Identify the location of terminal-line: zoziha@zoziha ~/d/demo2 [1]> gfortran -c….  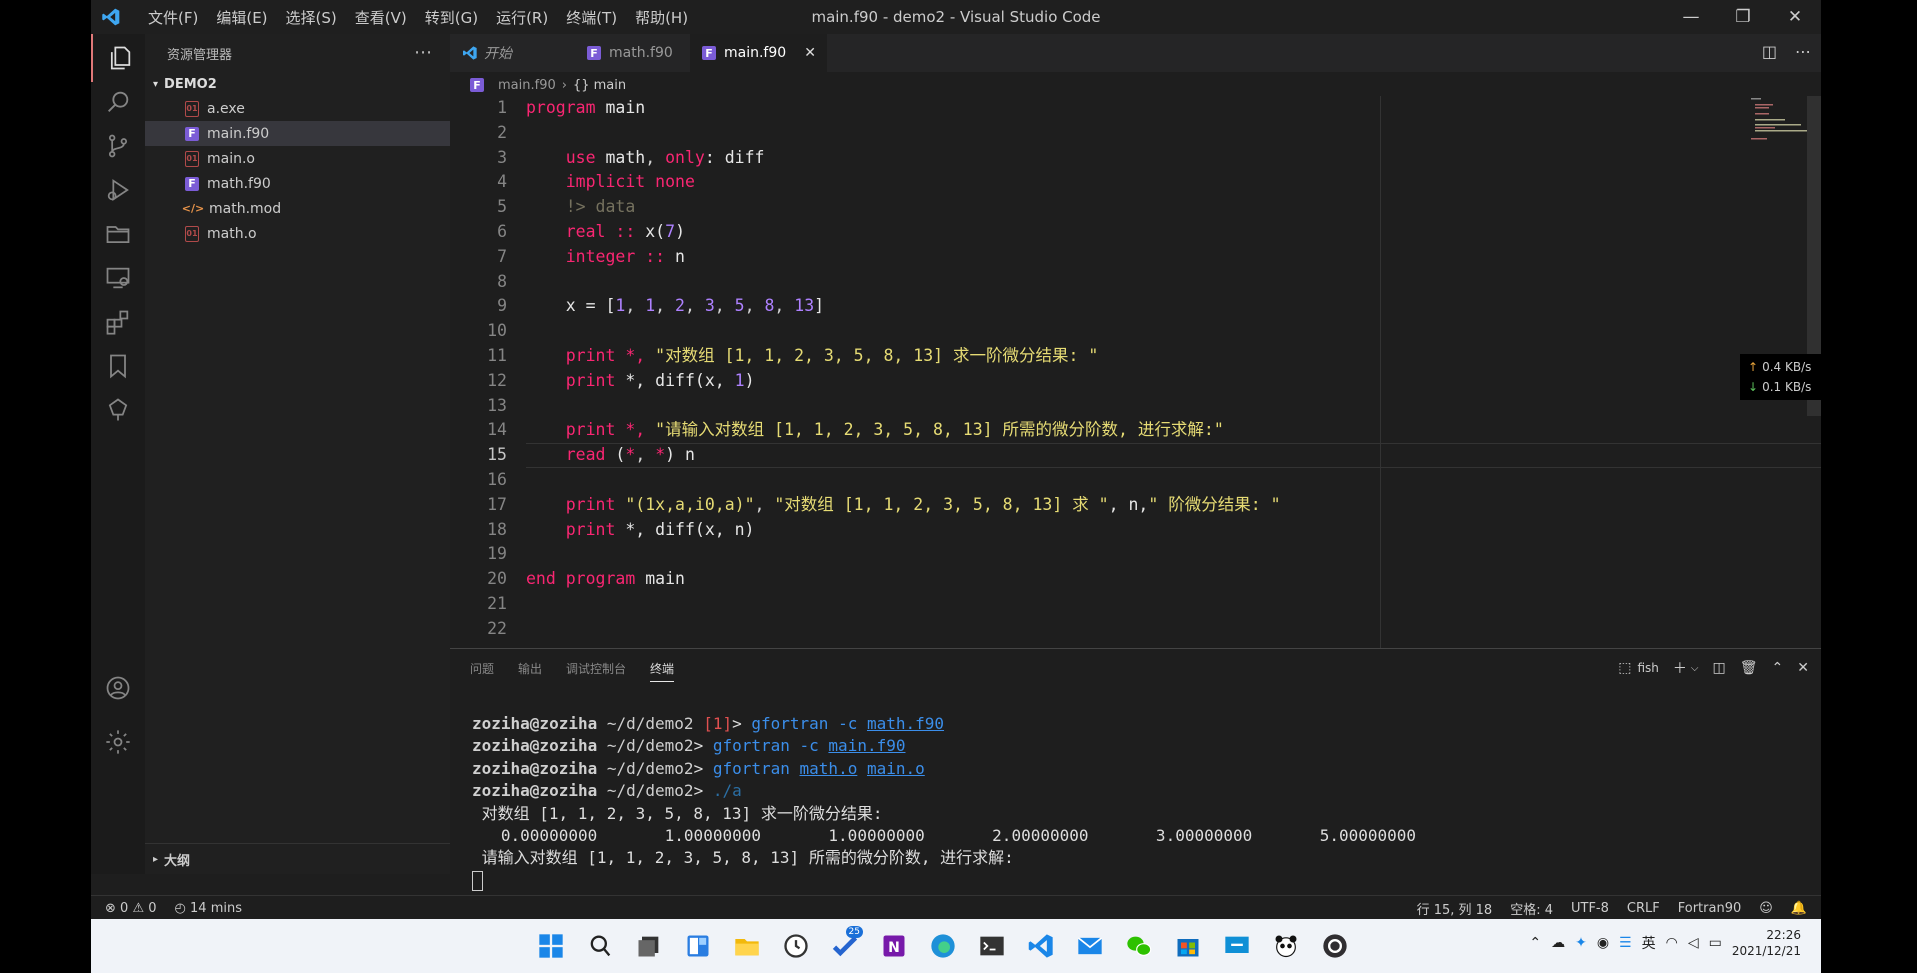
(708, 723).